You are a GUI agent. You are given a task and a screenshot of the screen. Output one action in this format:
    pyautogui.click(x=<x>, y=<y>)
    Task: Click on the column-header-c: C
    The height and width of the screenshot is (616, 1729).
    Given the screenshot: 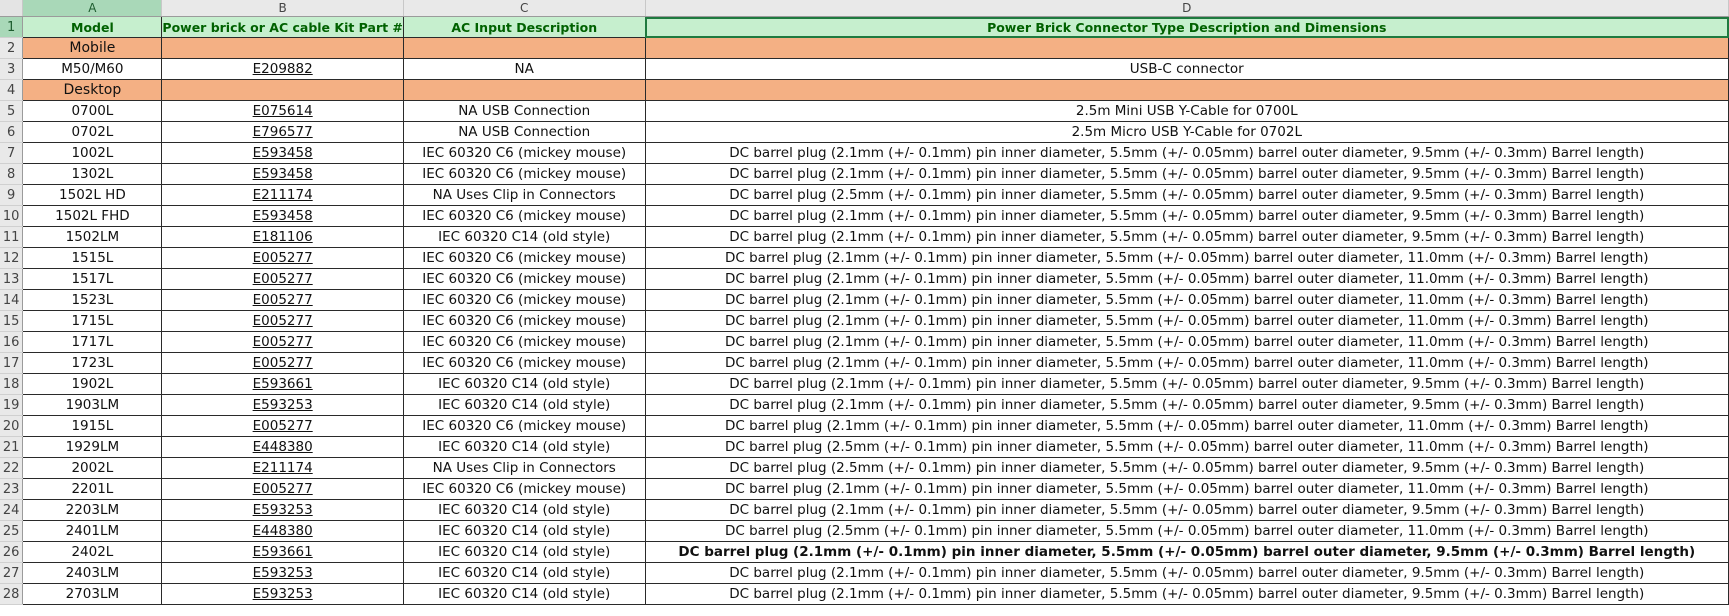 What is the action you would take?
    pyautogui.click(x=524, y=8)
    